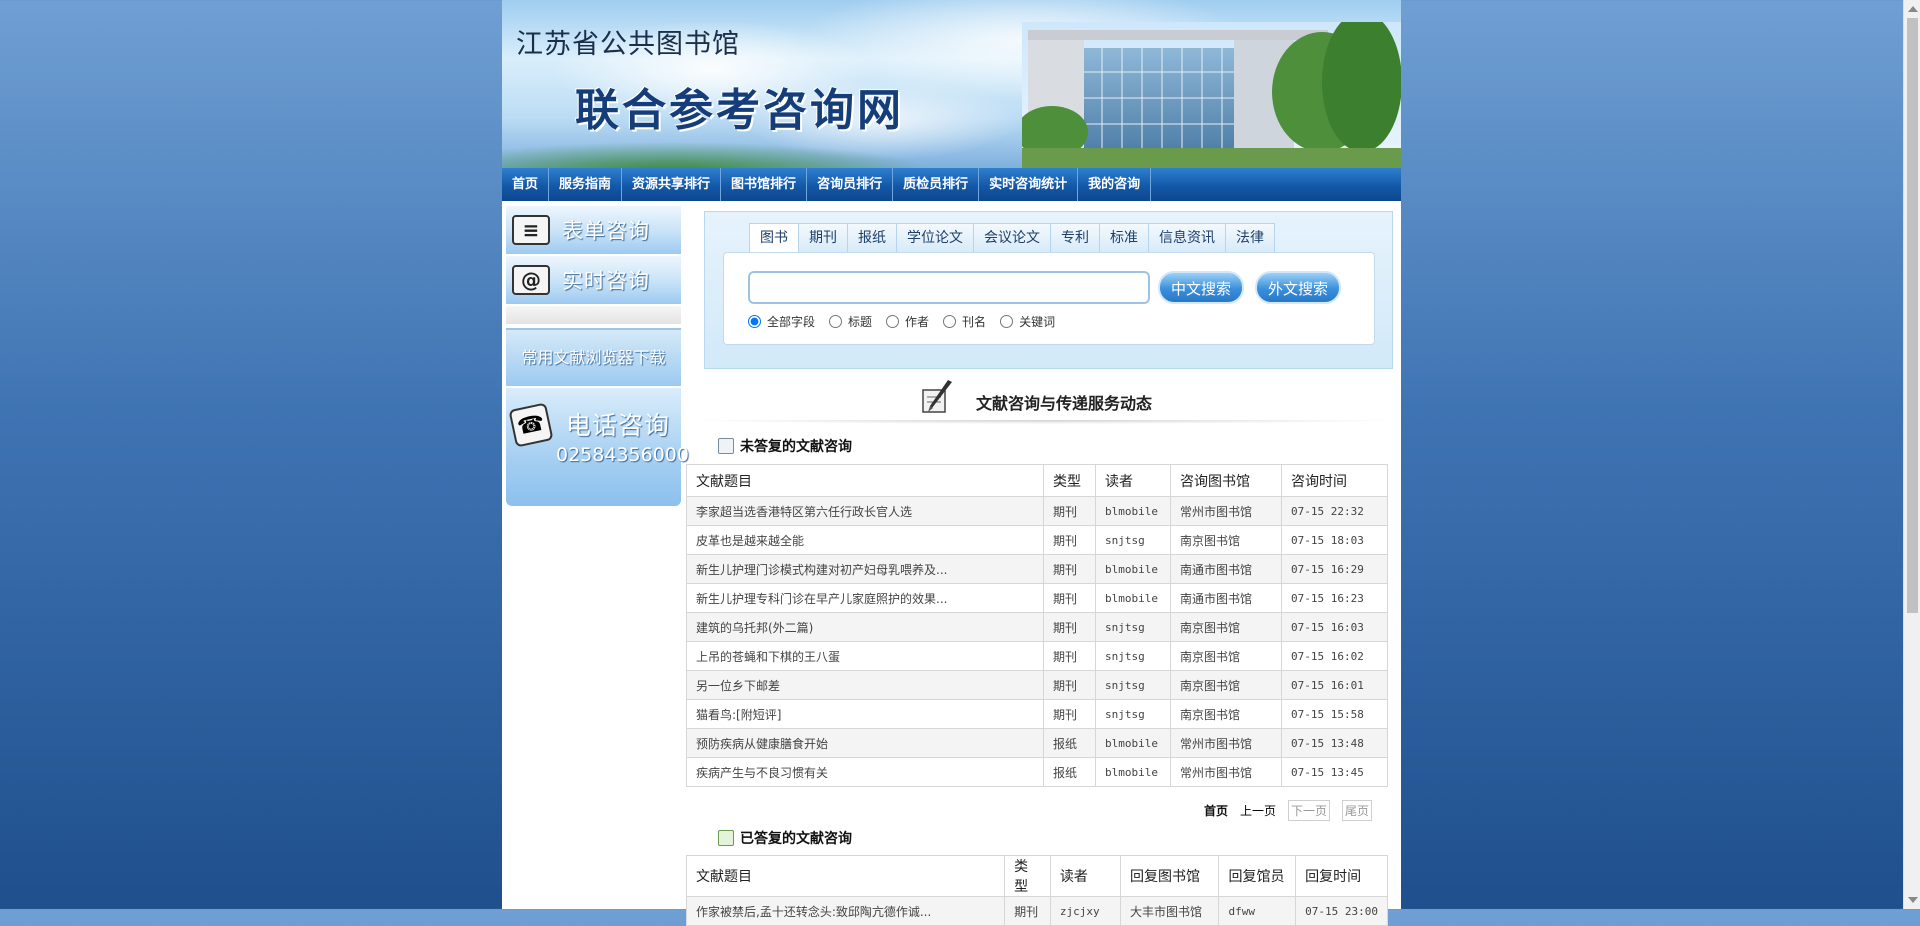 The height and width of the screenshot is (926, 1920). I want to click on table-cell: 大丰市图书馆, so click(1170, 911).